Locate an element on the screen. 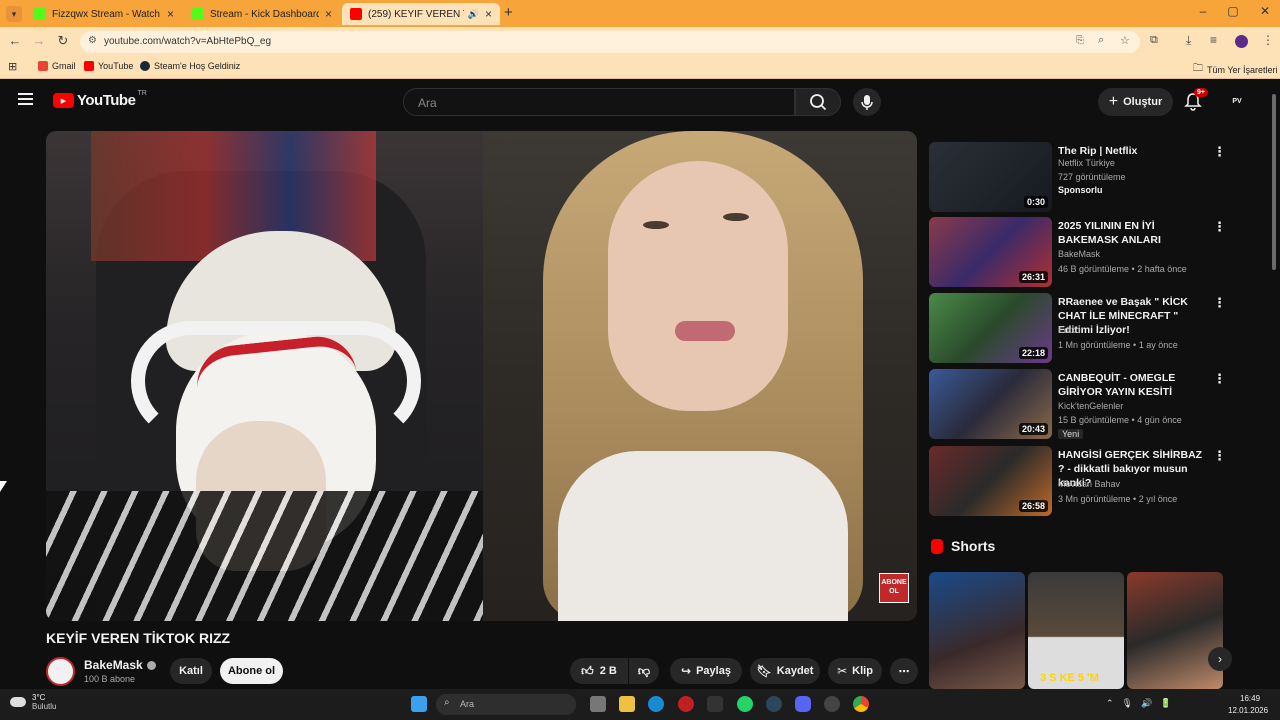  channel-name: BakeMask is located at coordinates (120, 665).